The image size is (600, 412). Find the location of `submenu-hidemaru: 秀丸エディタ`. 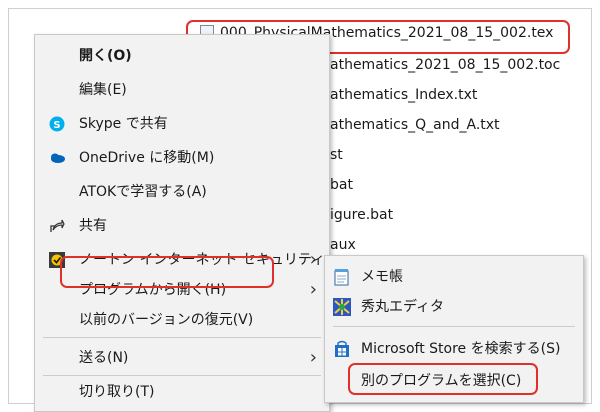

submenu-hidemaru: 秀丸エディタ is located at coordinates (454, 307).